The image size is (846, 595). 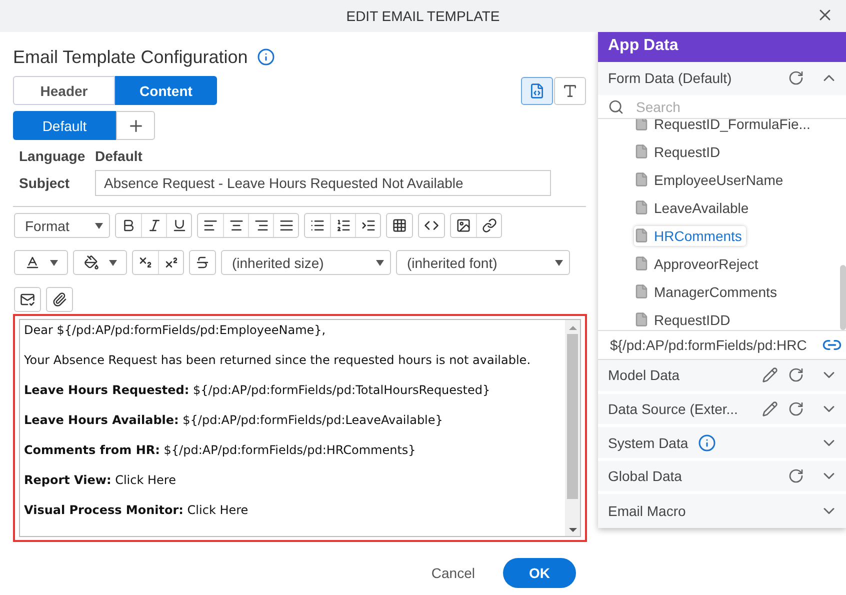 I want to click on body-paragraph: Visual Process Monitor: Click Here, so click(x=137, y=510).